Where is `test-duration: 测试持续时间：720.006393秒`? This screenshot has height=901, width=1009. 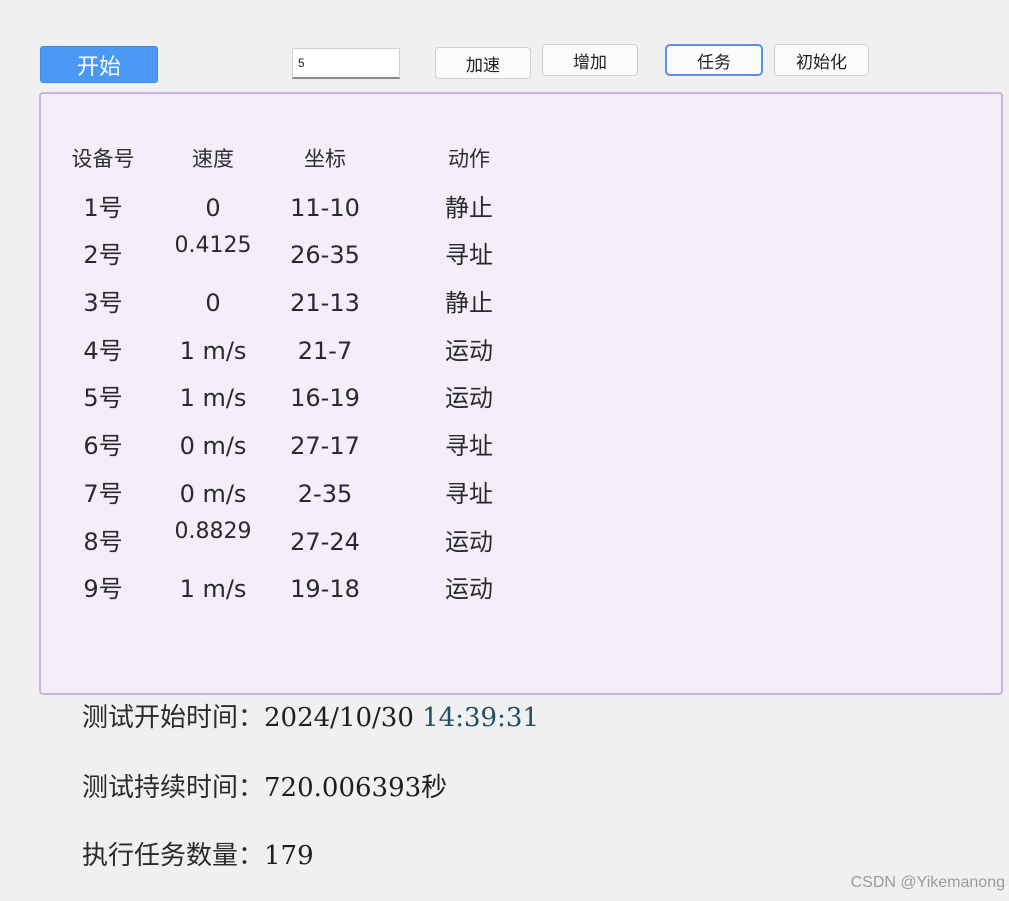 test-duration: 测试持续时间：720.006393秒 is located at coordinates (264, 788).